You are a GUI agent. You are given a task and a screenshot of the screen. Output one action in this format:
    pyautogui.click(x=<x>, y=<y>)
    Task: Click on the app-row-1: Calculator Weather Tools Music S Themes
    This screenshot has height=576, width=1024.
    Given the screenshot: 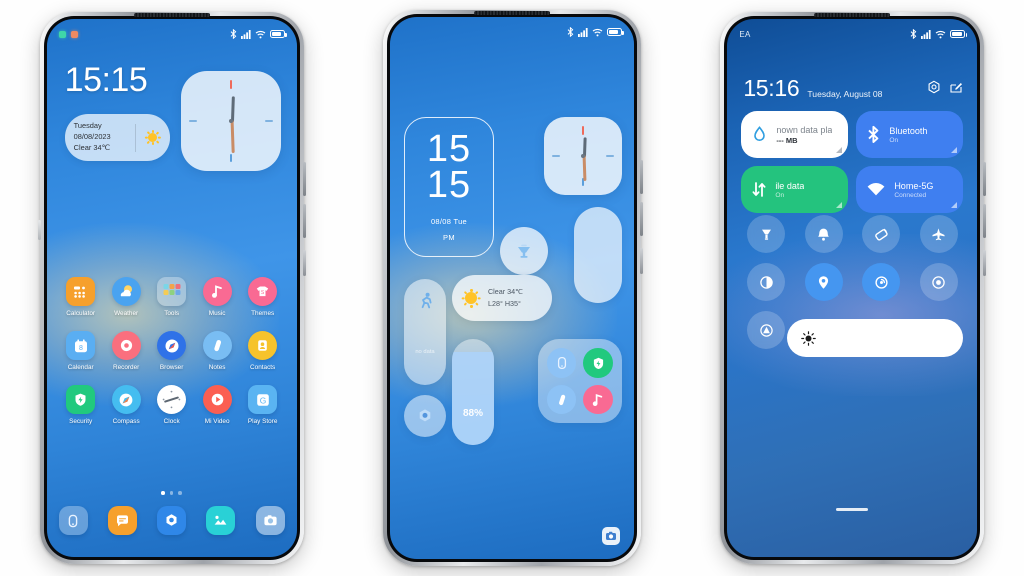 What is the action you would take?
    pyautogui.click(x=172, y=297)
    